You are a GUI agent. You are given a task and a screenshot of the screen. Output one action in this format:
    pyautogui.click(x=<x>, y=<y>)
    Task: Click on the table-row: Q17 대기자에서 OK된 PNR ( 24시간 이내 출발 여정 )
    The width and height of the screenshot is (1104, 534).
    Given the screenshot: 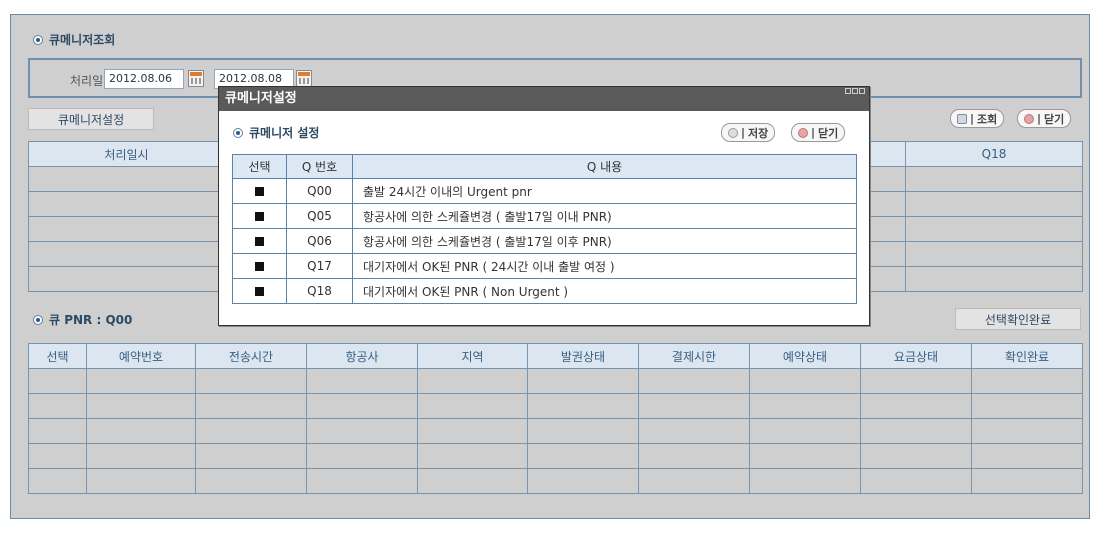 What is the action you would take?
    pyautogui.click(x=544, y=266)
    